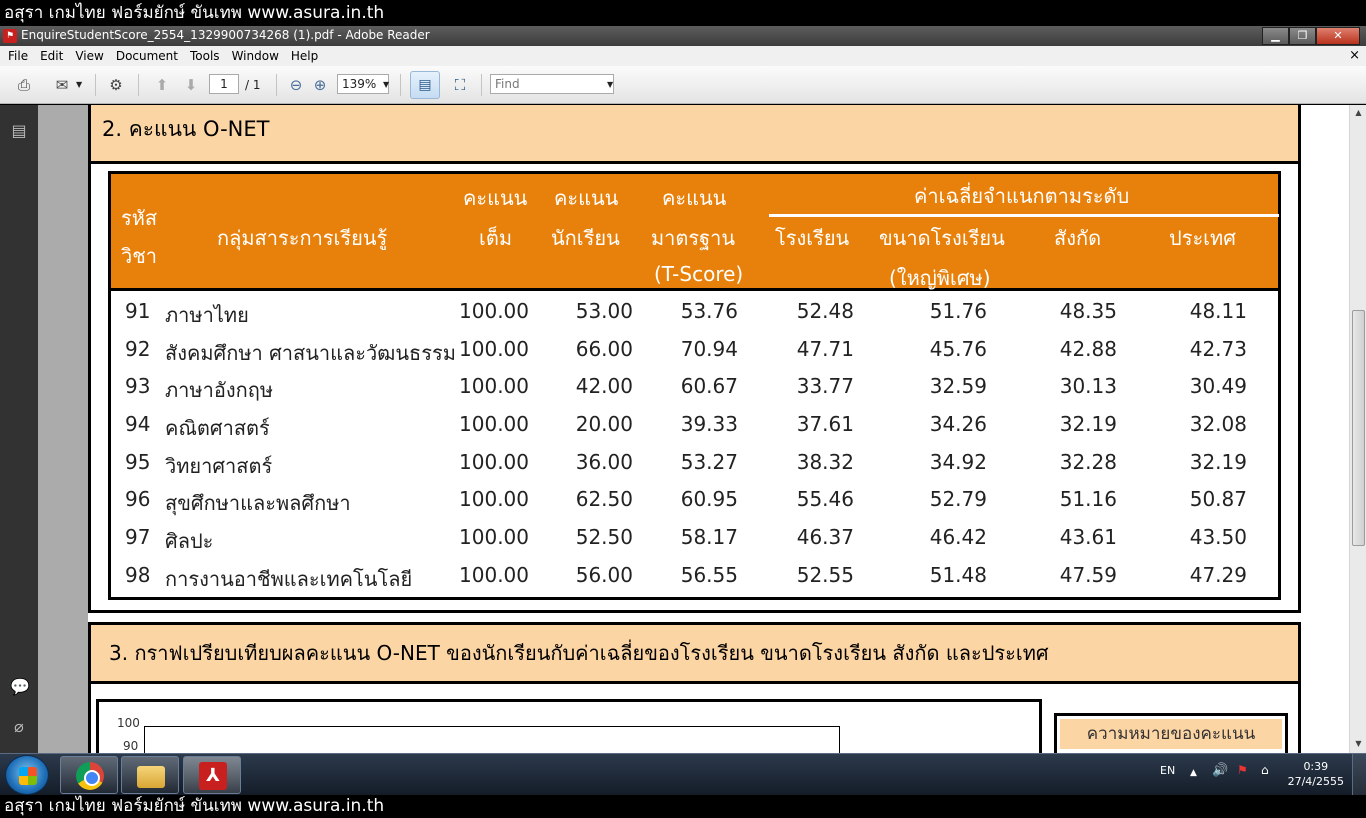 This screenshot has height=818, width=1366. I want to click on header-country: ประเทศ, so click(1202, 238).